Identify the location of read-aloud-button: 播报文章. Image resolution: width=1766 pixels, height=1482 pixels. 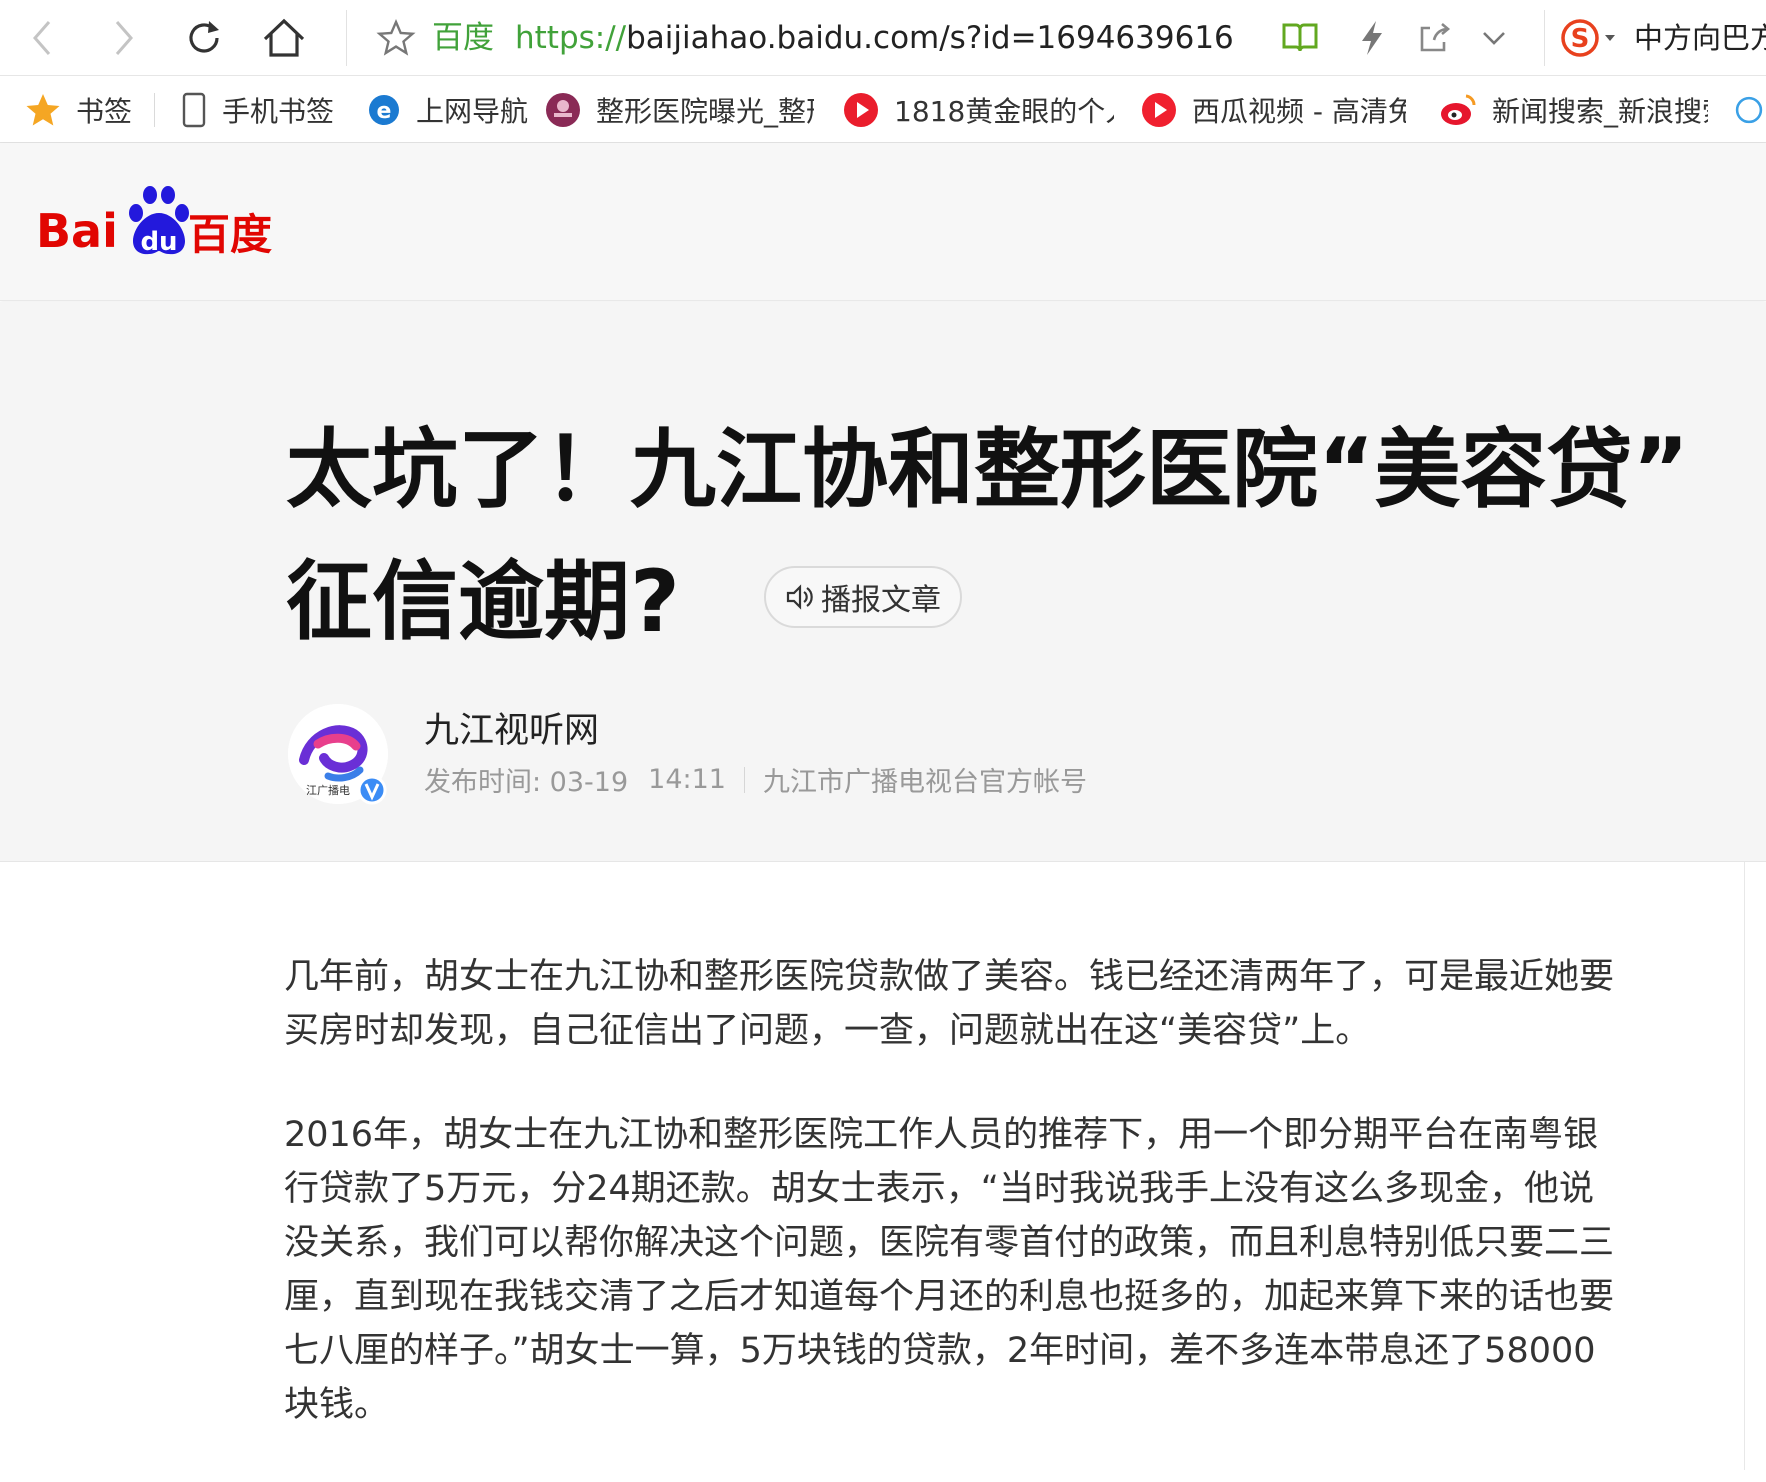
(863, 597).